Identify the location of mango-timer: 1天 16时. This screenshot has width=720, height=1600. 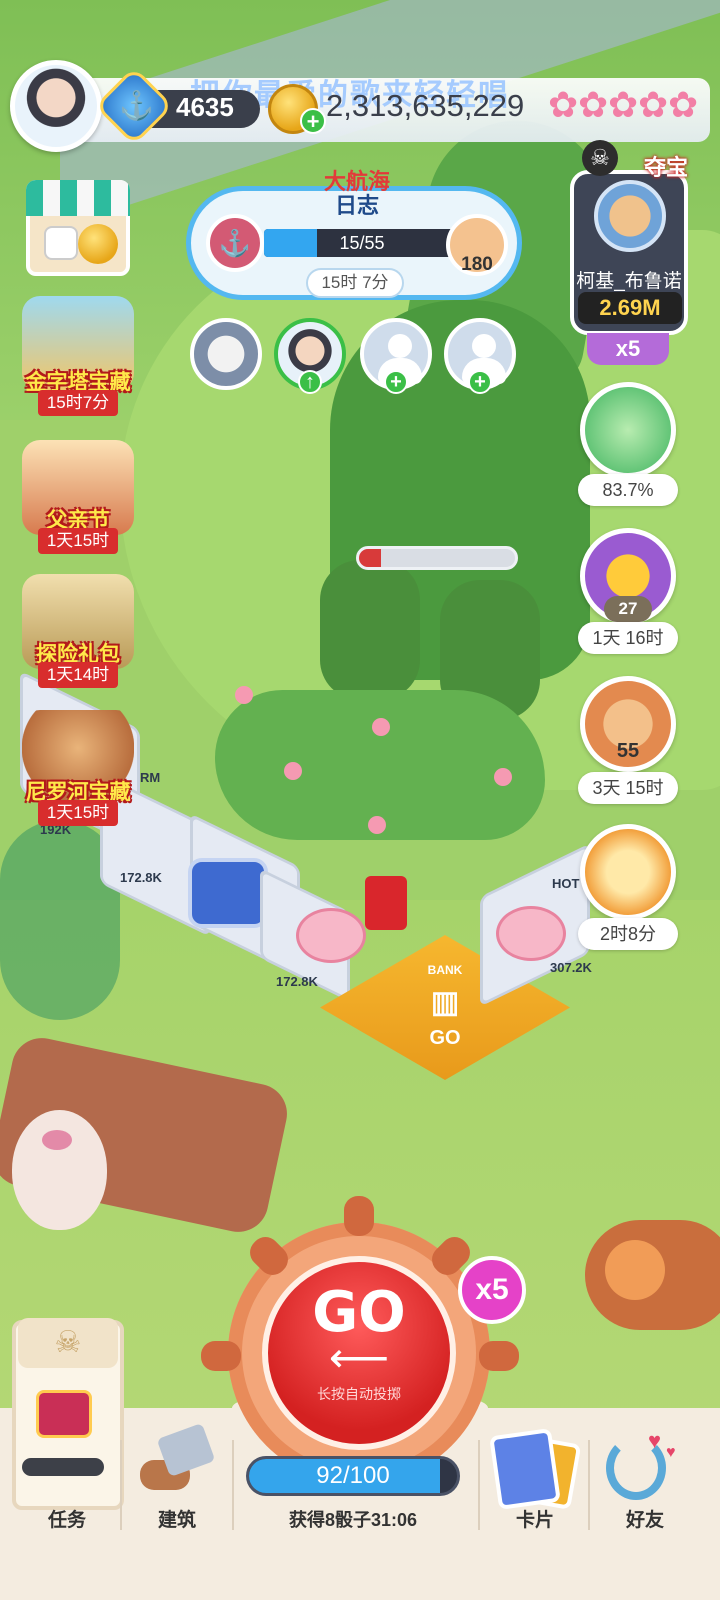
(628, 638).